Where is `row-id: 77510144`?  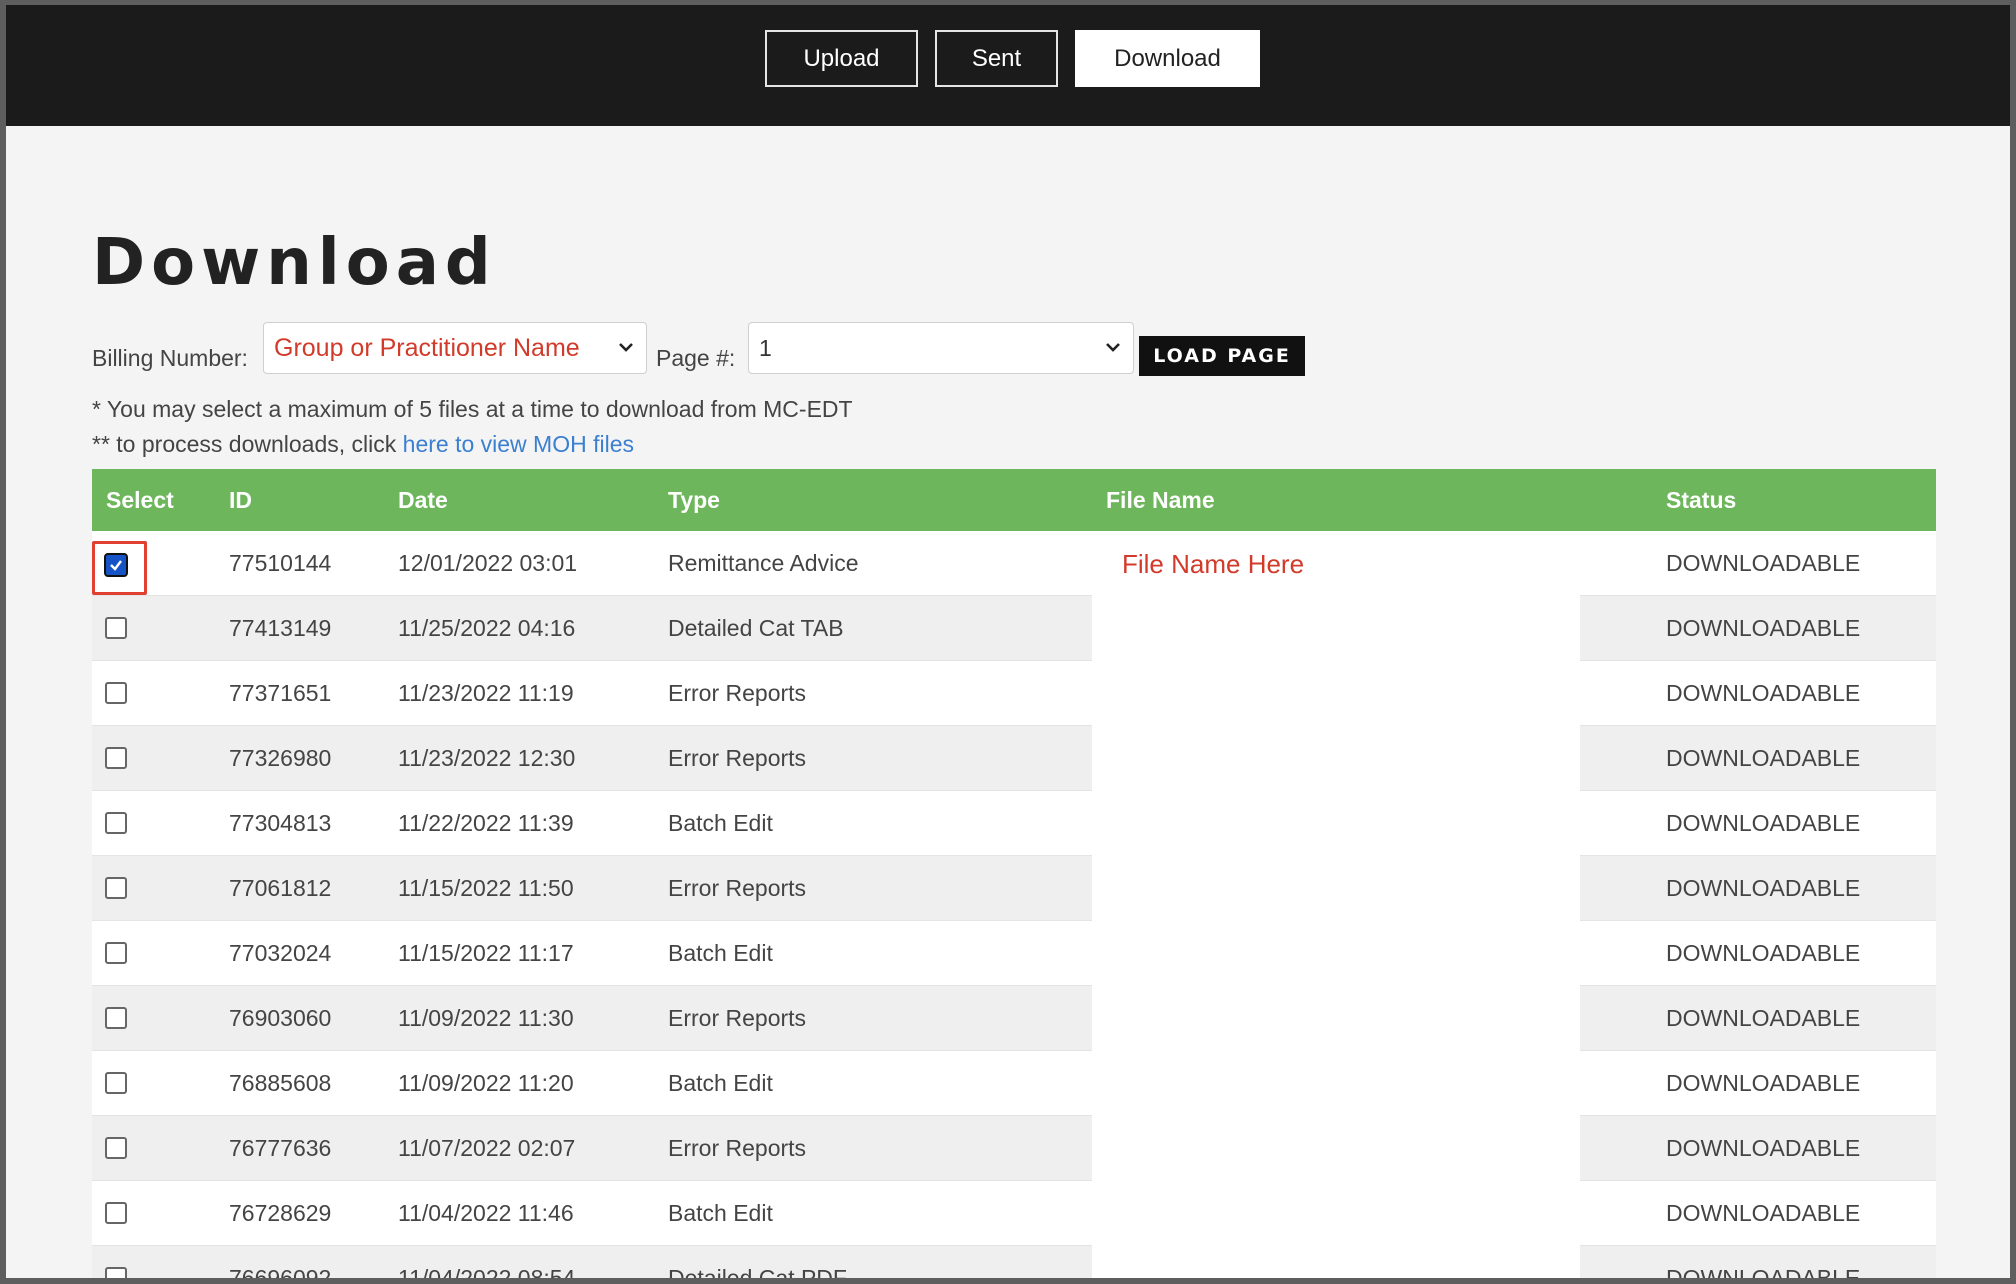 row-id: 77510144 is located at coordinates (280, 562).